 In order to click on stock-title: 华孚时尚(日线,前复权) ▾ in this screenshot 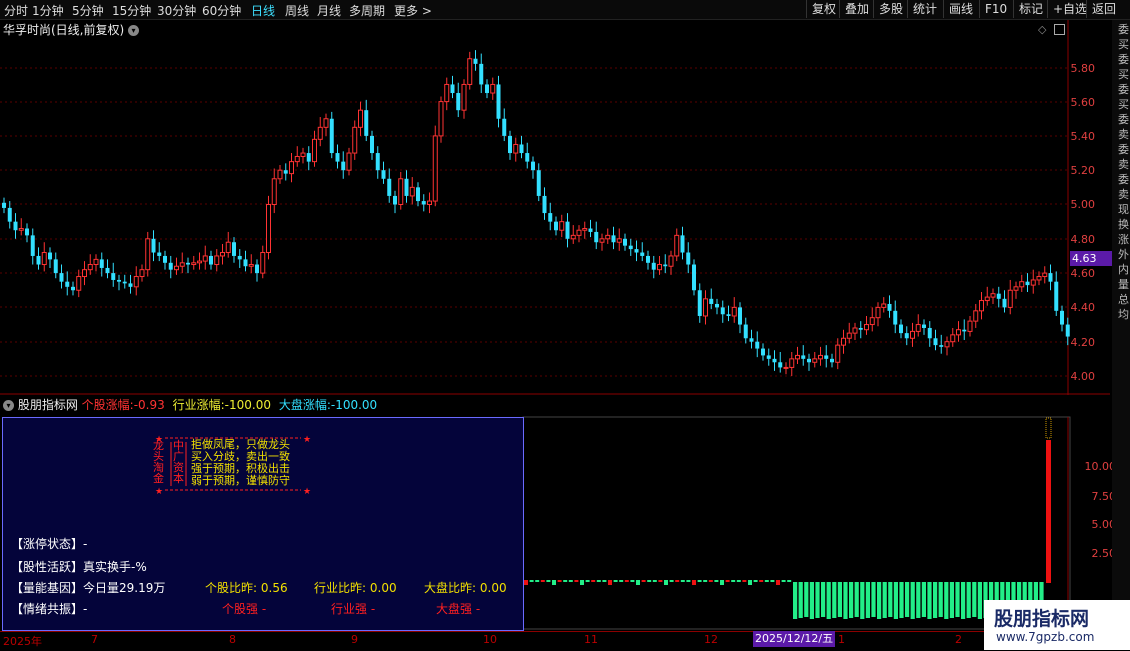, I will do `click(71, 29)`.